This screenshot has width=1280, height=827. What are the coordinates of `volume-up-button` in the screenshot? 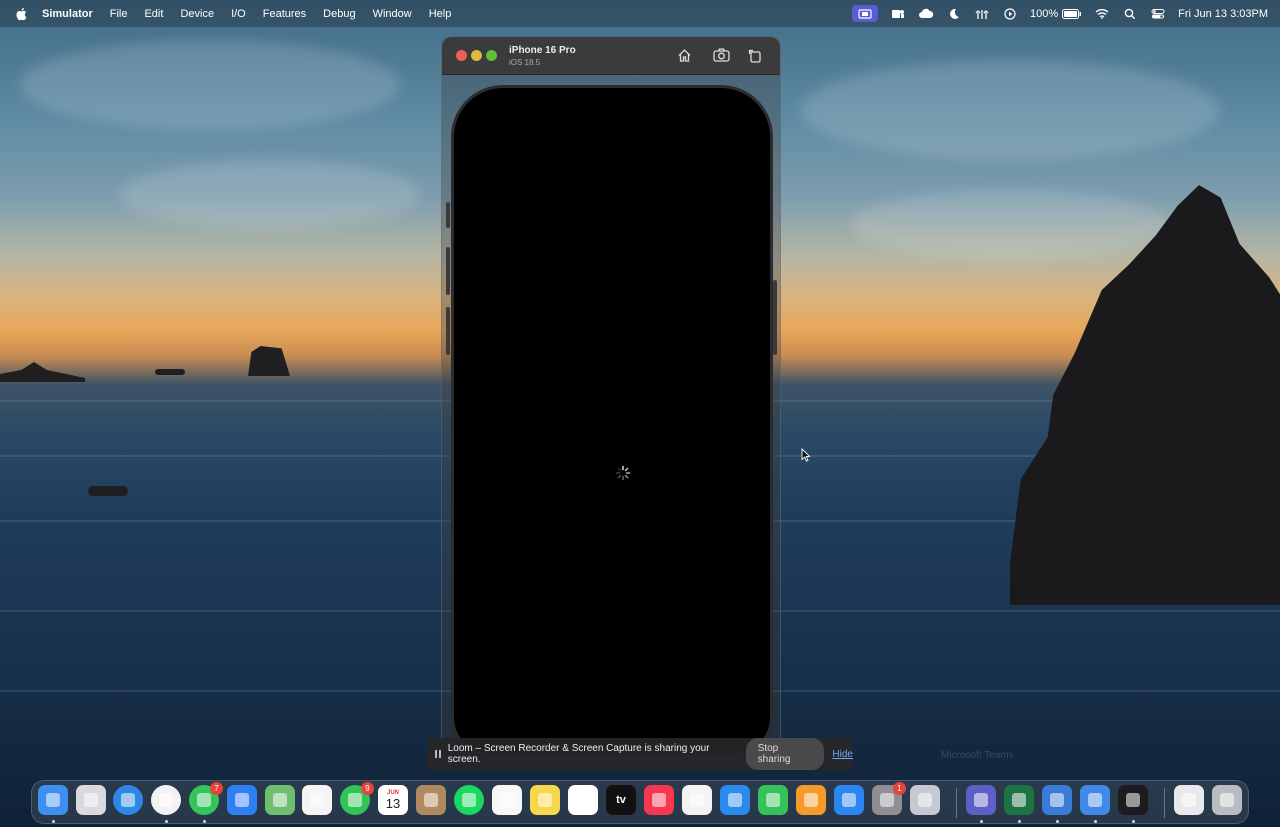 It's located at (448, 271).